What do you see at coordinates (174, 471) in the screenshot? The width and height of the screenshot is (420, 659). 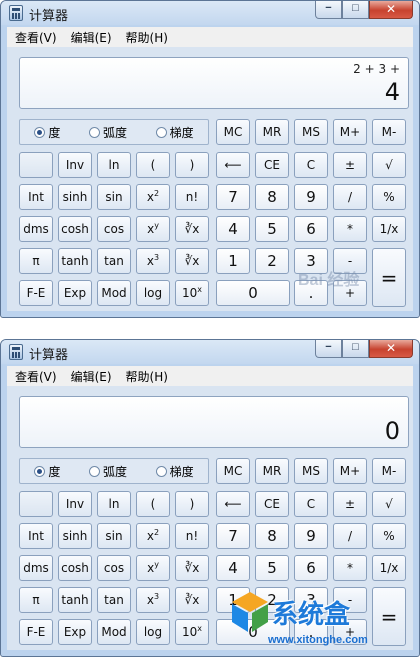 I see `angle-mode-grads: 梯度` at bounding box center [174, 471].